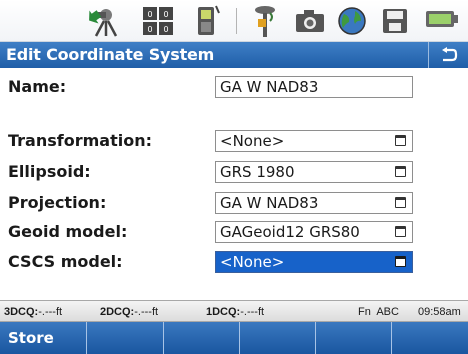 The image size is (468, 354). I want to click on 1d-quality-label: 1DCQ:, so click(223, 312).